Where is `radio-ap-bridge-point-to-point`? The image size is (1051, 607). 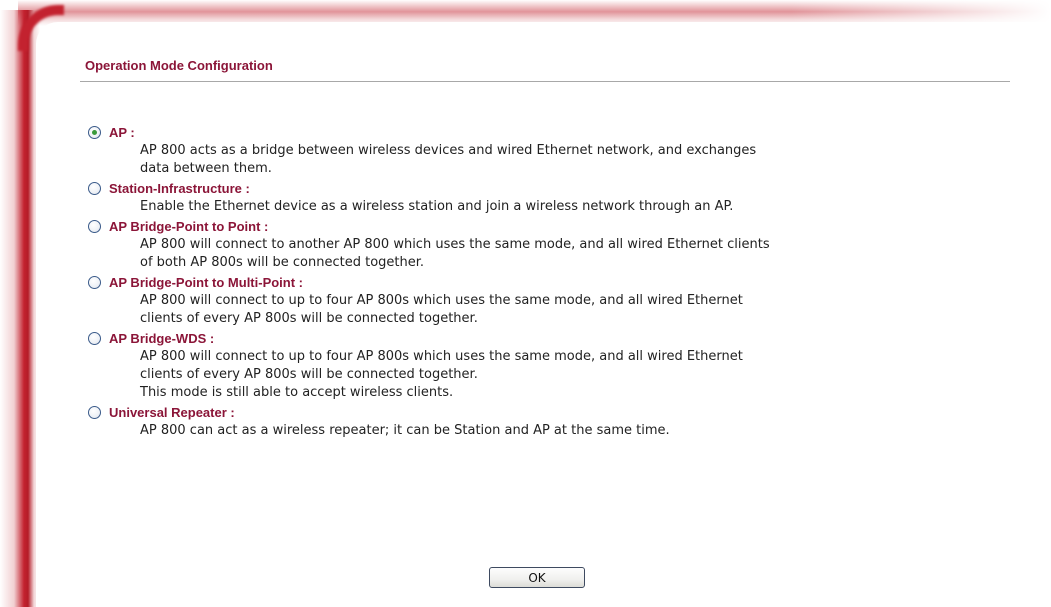
radio-ap-bridge-point-to-point is located at coordinates (94, 226).